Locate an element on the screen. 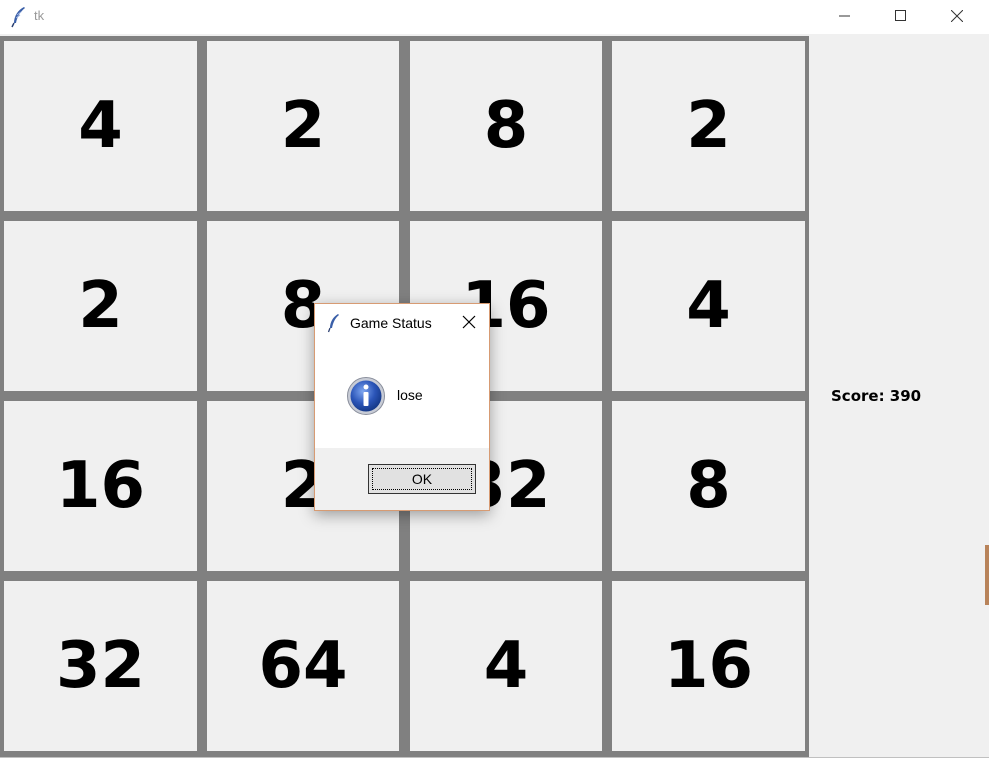 This screenshot has height=763, width=989. maximize-button is located at coordinates (901, 16).